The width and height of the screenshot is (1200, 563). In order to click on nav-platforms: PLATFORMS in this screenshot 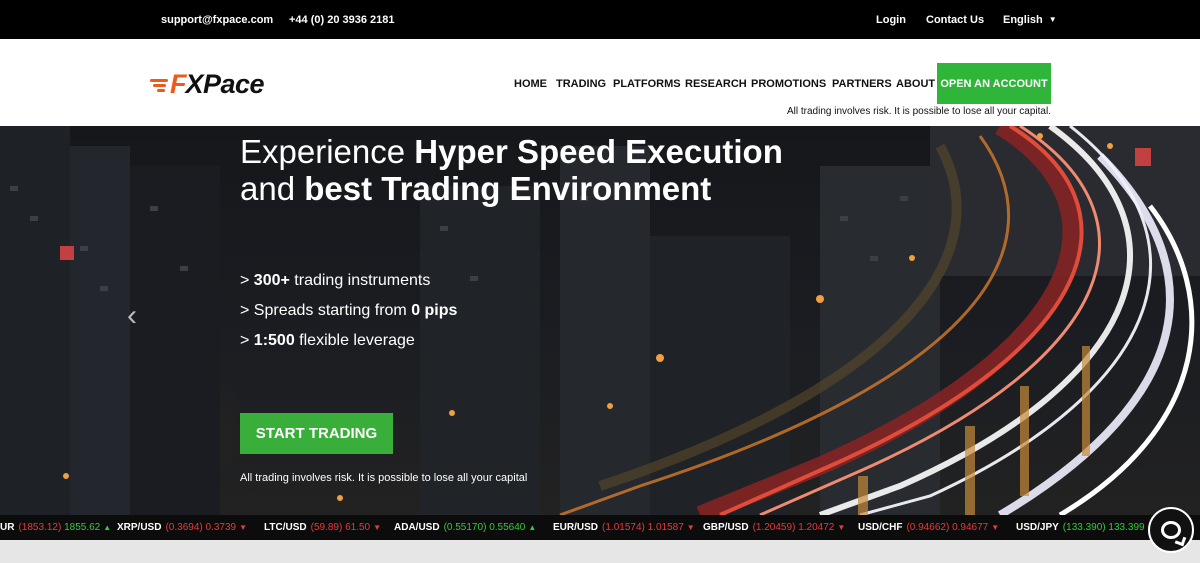, I will do `click(647, 84)`.